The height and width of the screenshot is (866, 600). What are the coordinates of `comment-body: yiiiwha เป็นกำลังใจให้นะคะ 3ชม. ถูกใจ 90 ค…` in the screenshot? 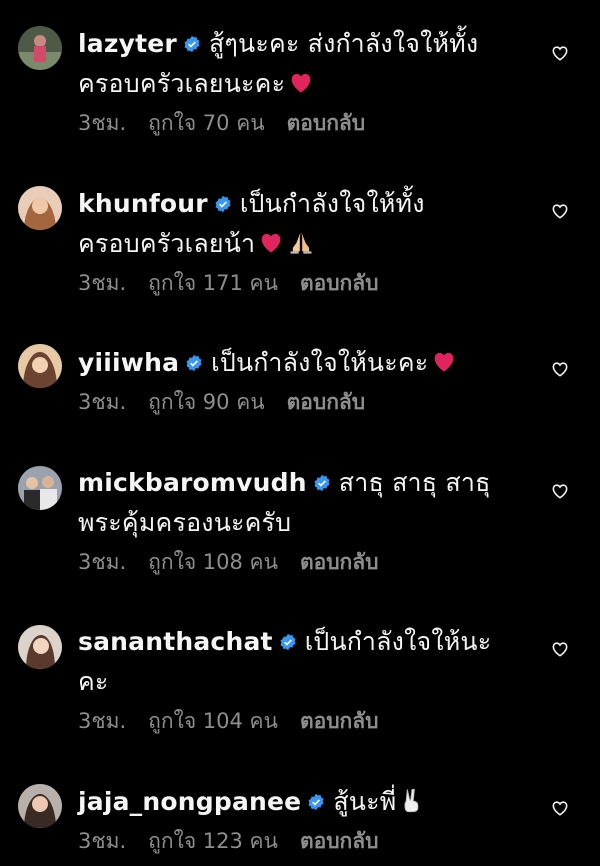 It's located at (298, 380).